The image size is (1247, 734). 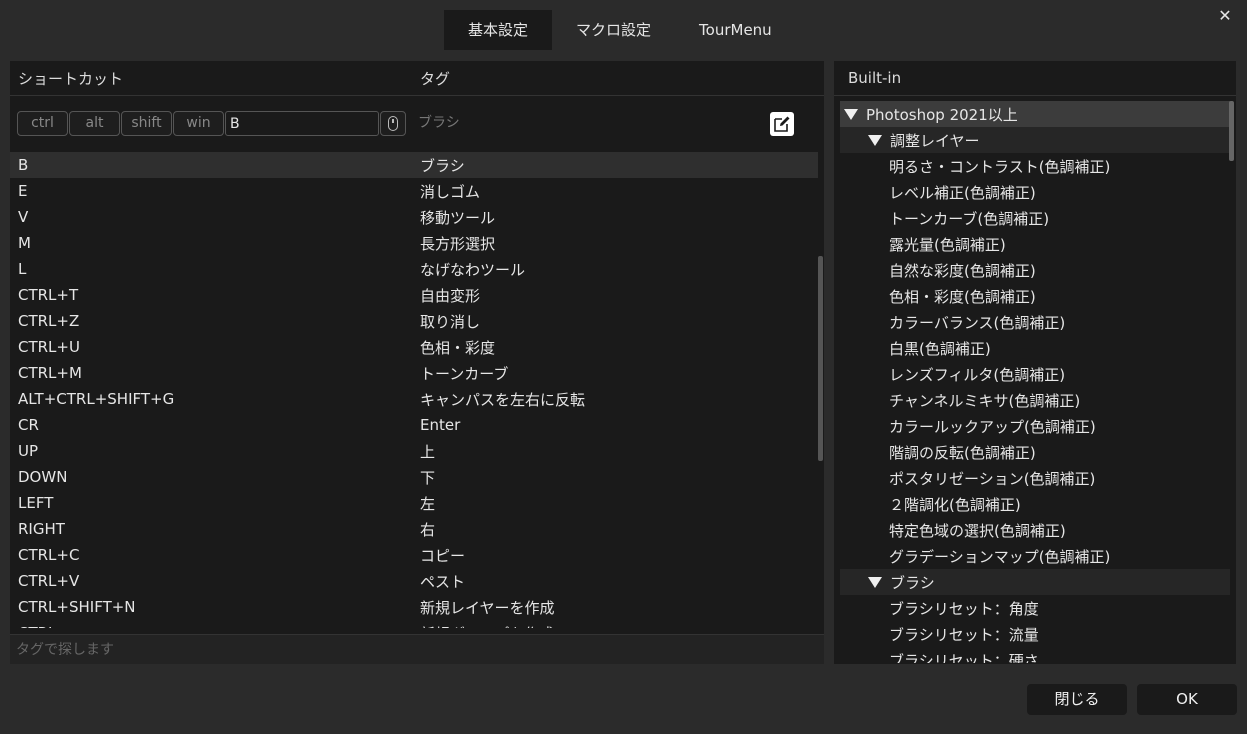 What do you see at coordinates (442, 165) in the screenshot?
I see `tag-cell: ブラシ` at bounding box center [442, 165].